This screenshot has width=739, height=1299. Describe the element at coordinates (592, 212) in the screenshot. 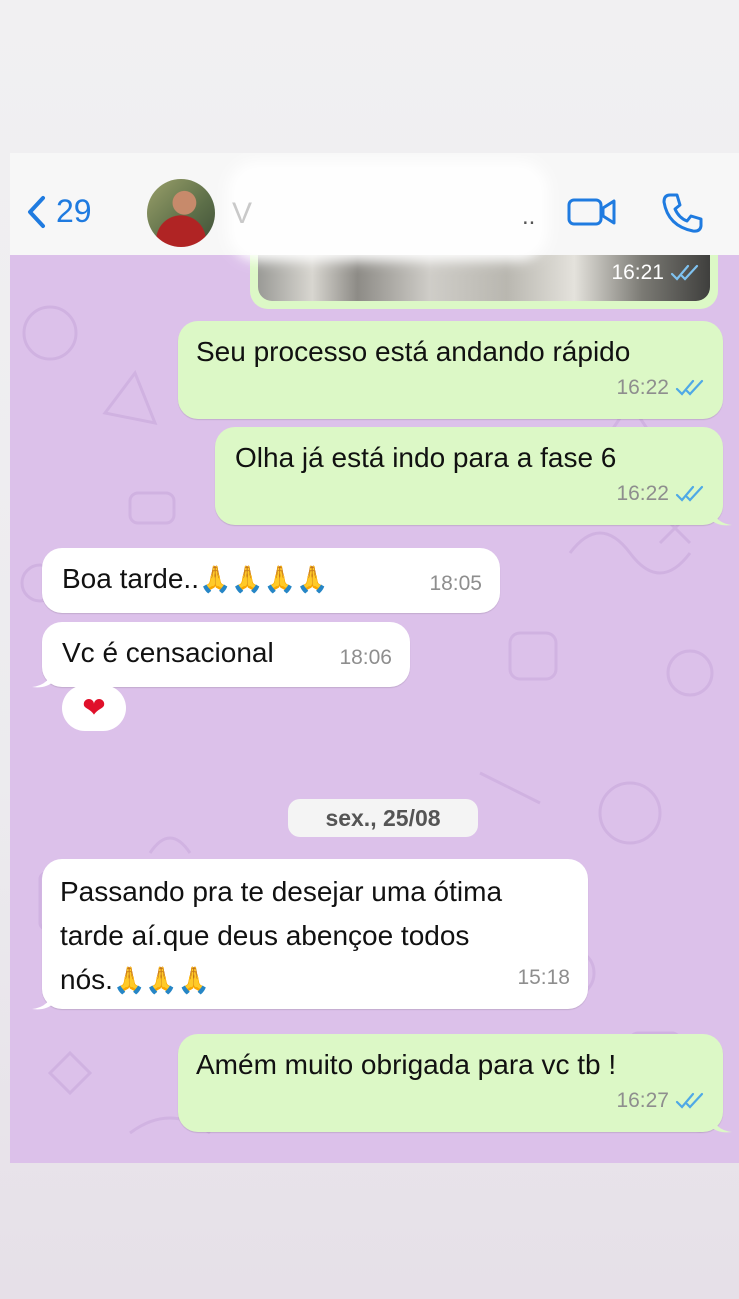

I see `video-call-icon` at that location.